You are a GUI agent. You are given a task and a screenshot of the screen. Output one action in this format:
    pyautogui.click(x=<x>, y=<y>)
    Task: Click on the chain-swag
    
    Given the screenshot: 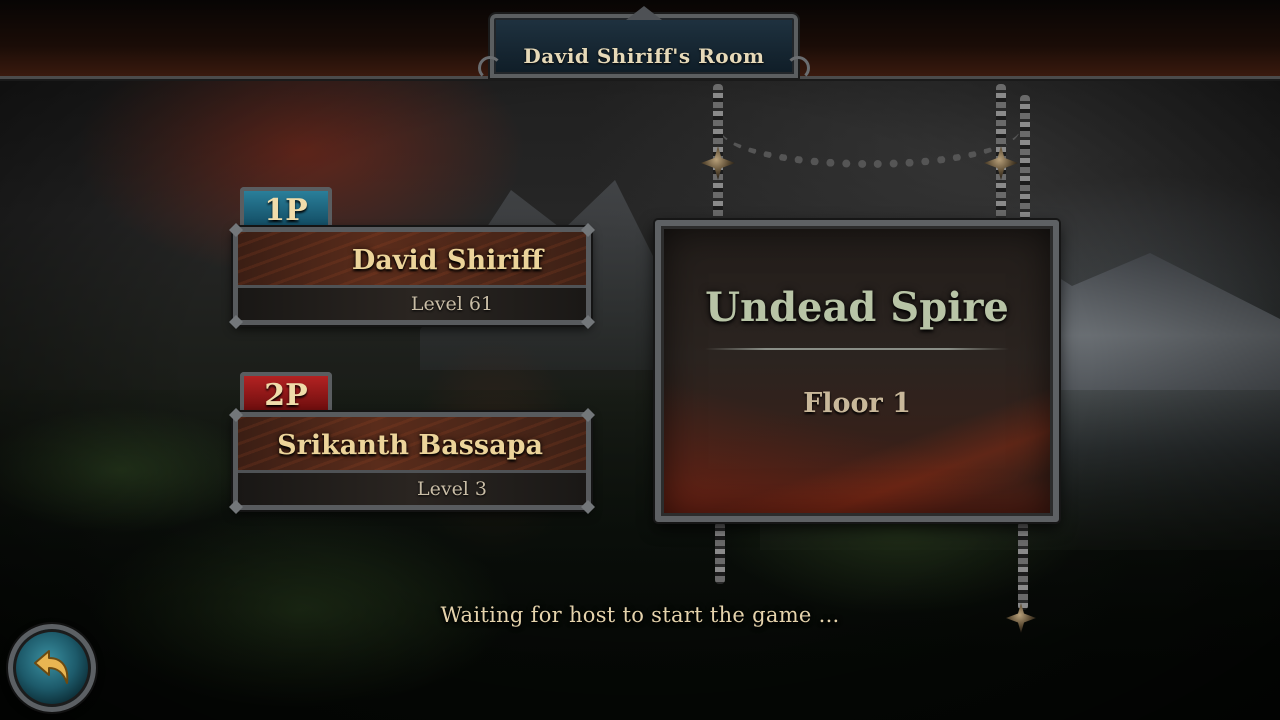 What is the action you would take?
    pyautogui.click(x=870, y=129)
    